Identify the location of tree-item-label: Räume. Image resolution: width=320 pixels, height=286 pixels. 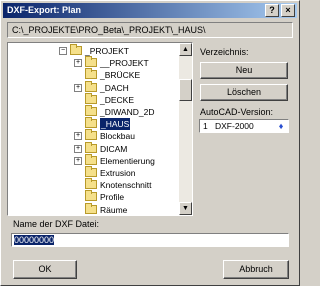
(114, 209).